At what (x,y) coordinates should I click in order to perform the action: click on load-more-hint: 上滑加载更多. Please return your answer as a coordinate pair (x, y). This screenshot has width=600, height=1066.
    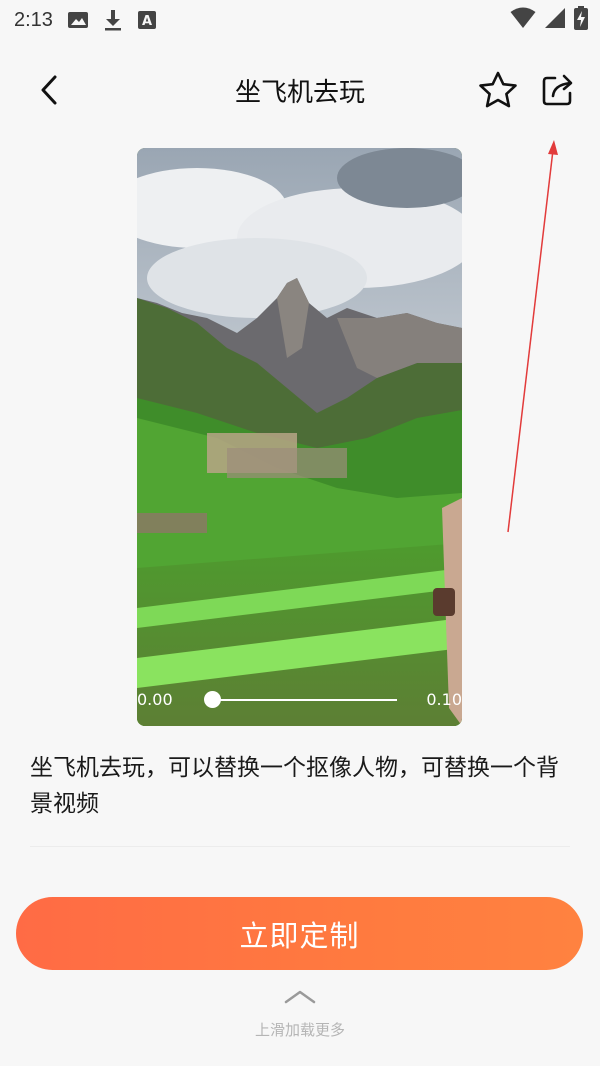
    Looking at the image, I should click on (299, 1030).